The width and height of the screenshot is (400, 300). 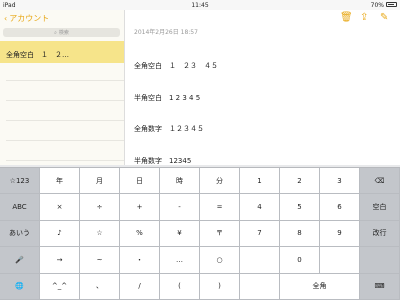 What do you see at coordinates (364, 17) in the screenshot?
I see `share-icon: ⇪` at bounding box center [364, 17].